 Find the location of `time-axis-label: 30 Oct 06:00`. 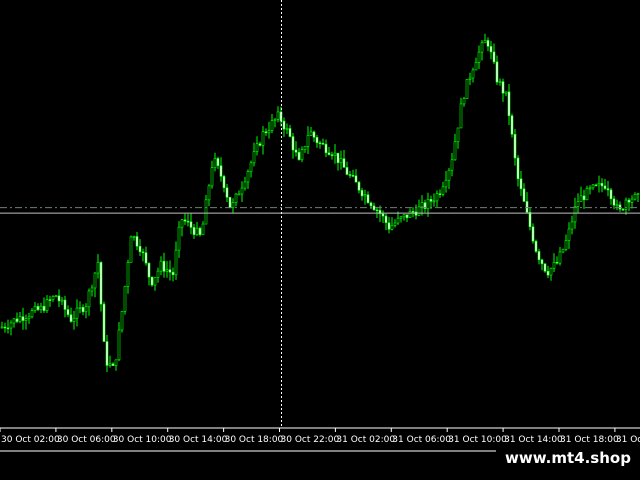

time-axis-label: 30 Oct 06:00 is located at coordinates (86, 440).